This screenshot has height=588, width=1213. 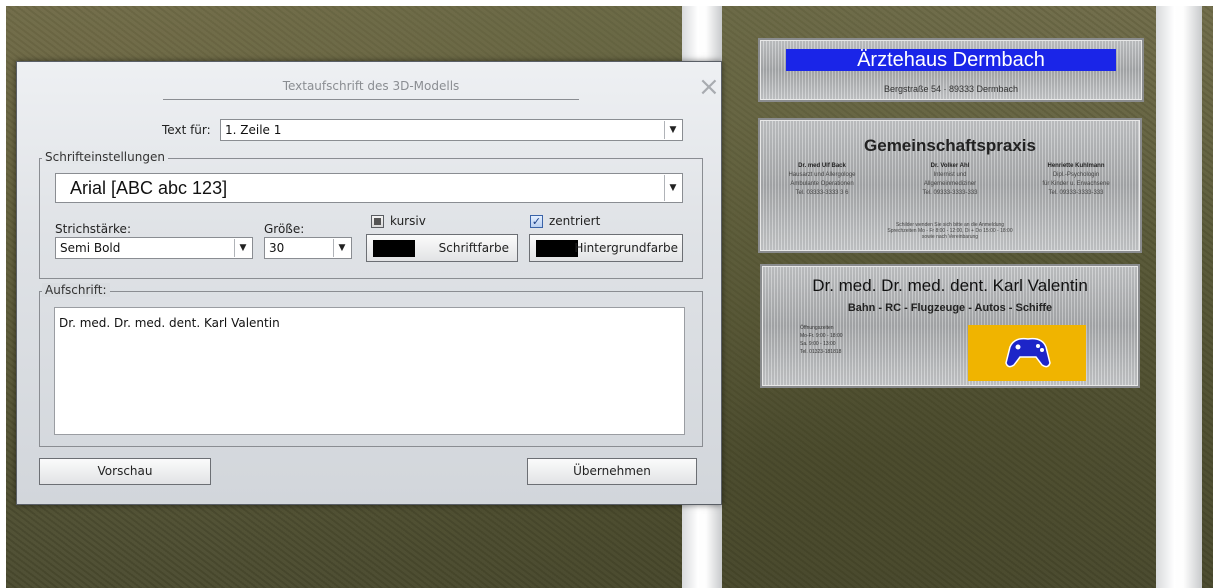 What do you see at coordinates (473, 248) in the screenshot?
I see `font-color-label: Schriftfarbe` at bounding box center [473, 248].